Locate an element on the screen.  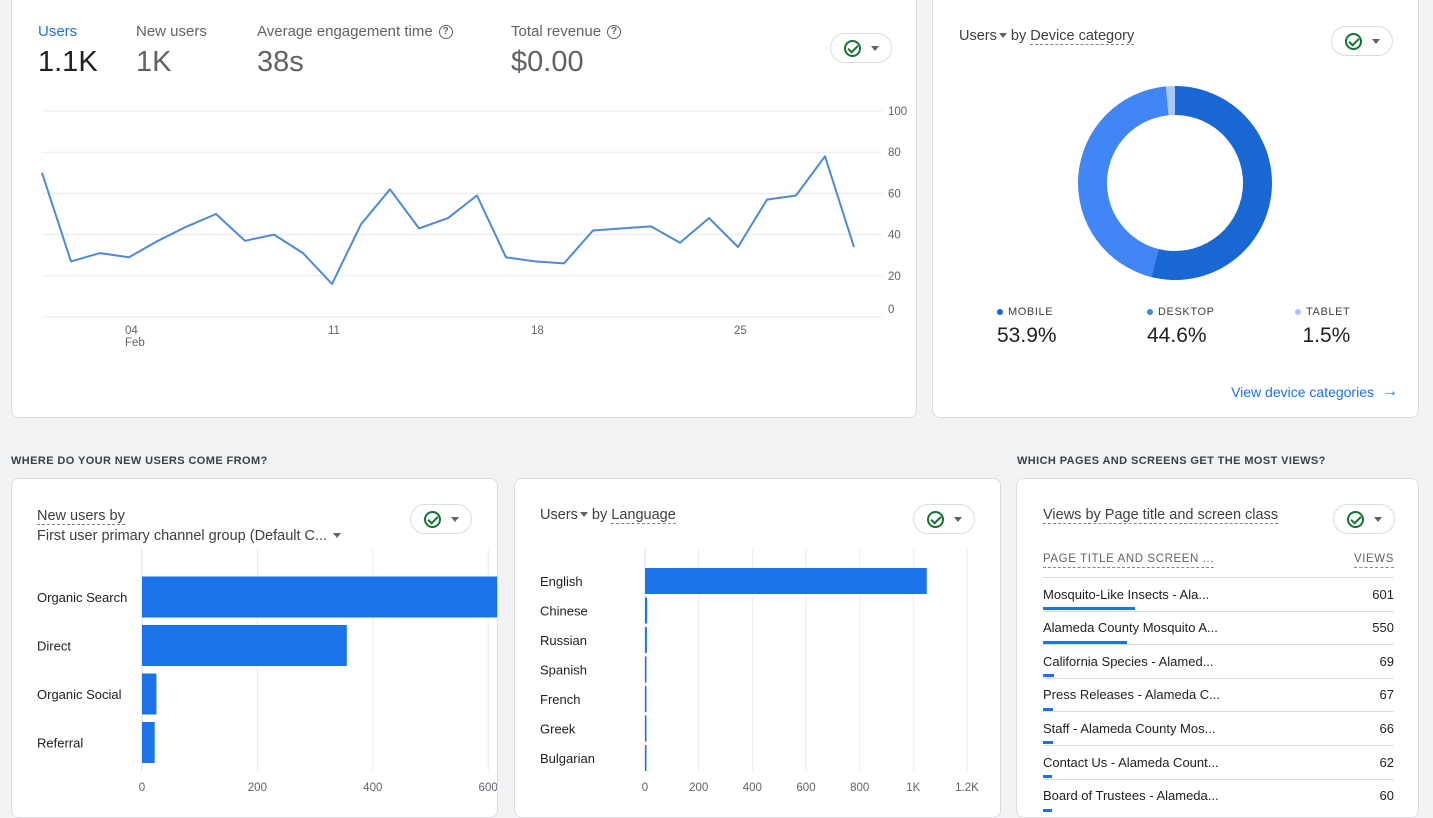
views-cell: 69 is located at coordinates (1387, 661).